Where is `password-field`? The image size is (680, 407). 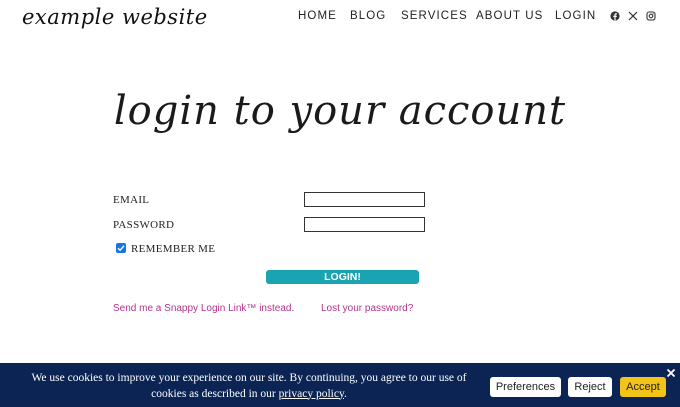
password-field is located at coordinates (364, 224).